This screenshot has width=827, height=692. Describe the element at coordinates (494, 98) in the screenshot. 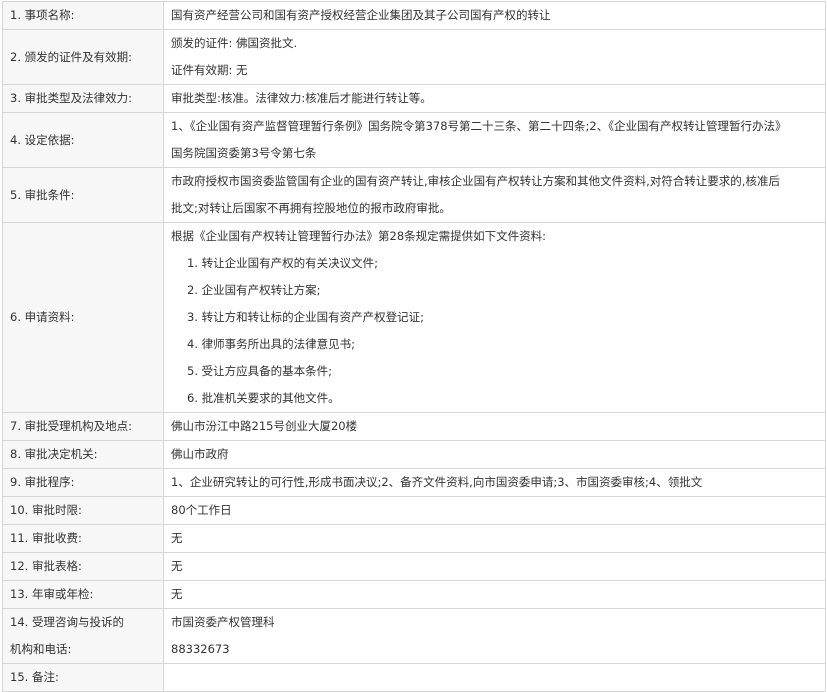

I see `row-value: 审批类型:核准。法律效力:核准后才能进行转让等。` at that location.